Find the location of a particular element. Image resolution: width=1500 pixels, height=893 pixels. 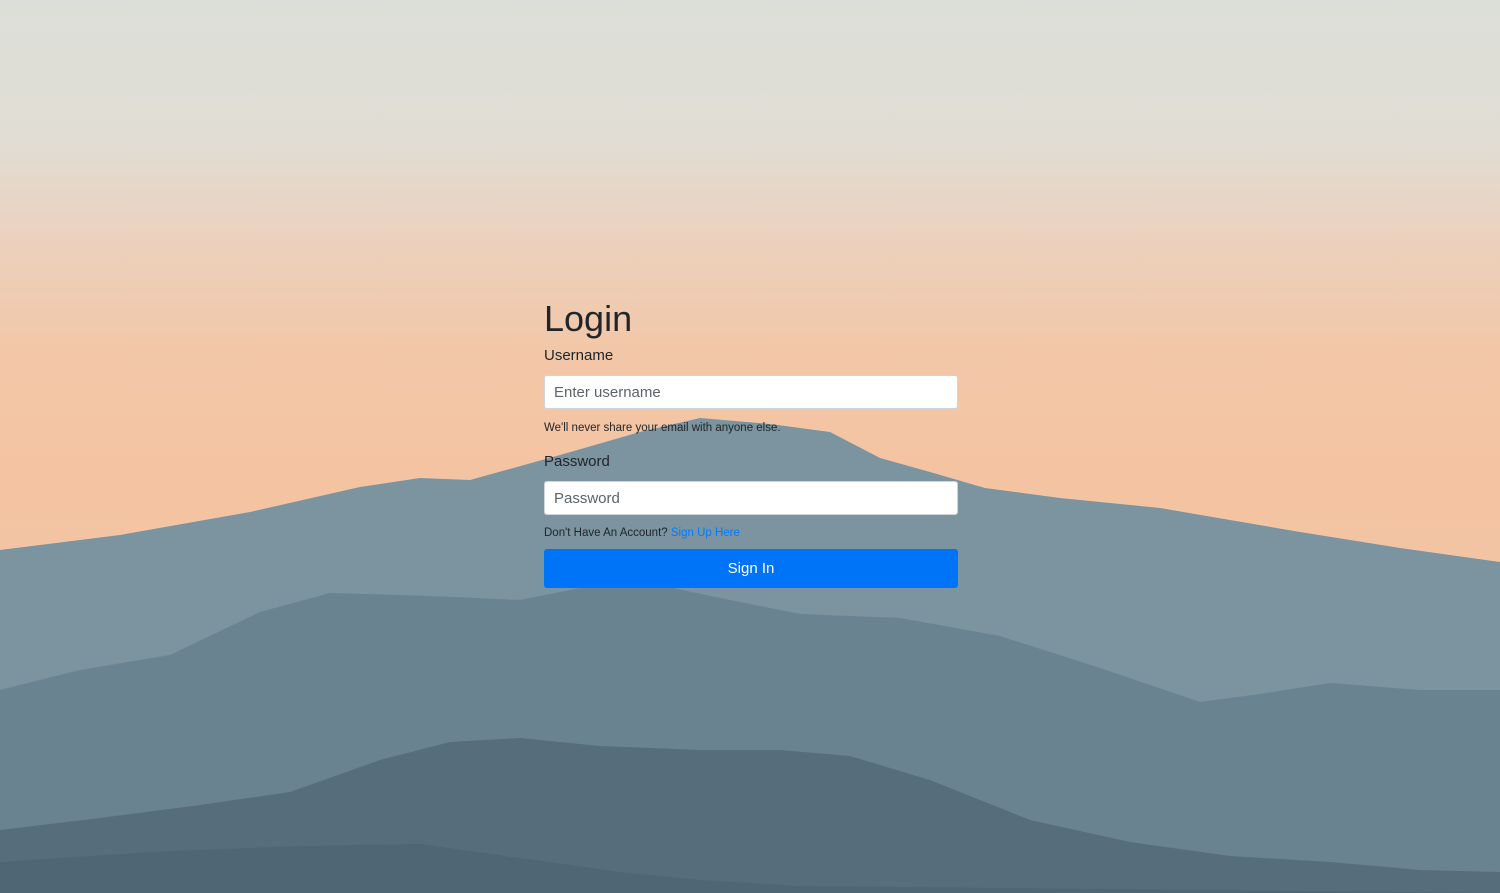

username-label: Username is located at coordinates (579, 355).